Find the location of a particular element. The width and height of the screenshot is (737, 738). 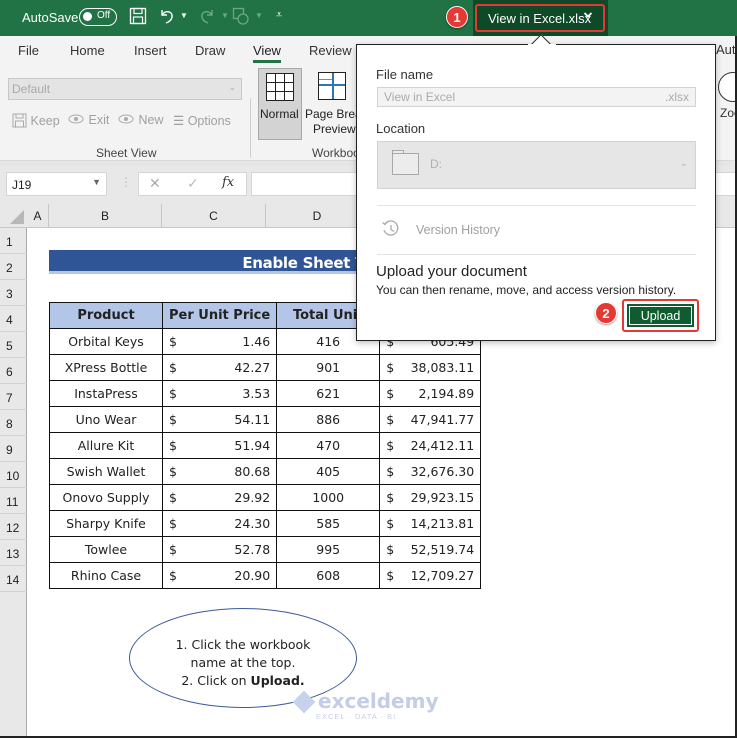

undo-icon is located at coordinates (167, 18).